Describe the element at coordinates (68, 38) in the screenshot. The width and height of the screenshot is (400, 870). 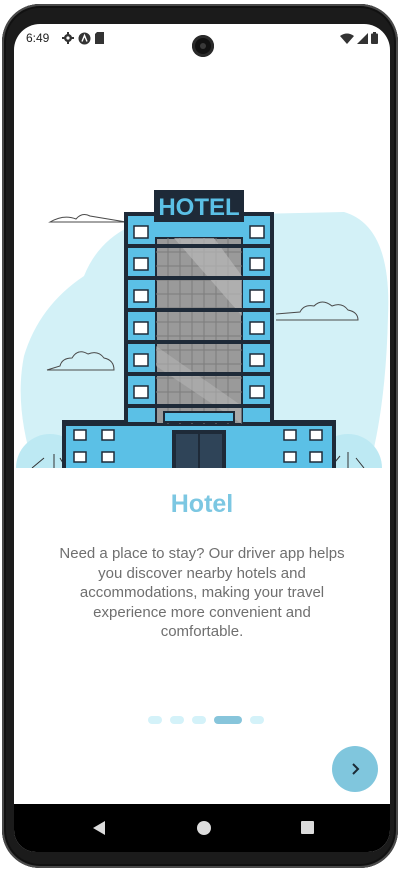
I see `gear-icon` at that location.